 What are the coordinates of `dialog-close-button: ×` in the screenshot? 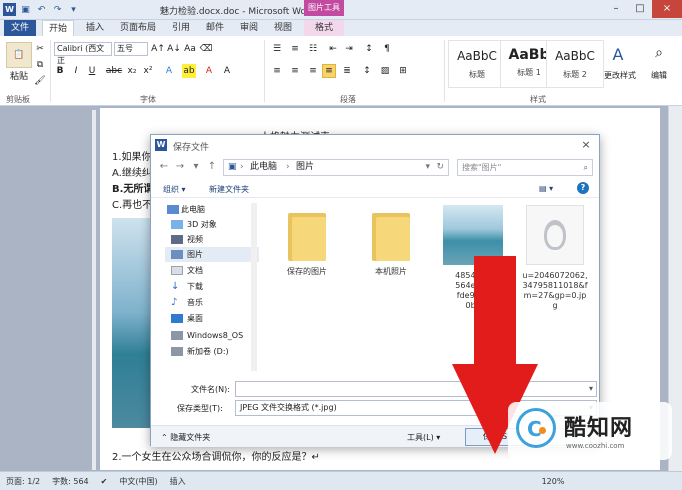 It's located at (586, 145).